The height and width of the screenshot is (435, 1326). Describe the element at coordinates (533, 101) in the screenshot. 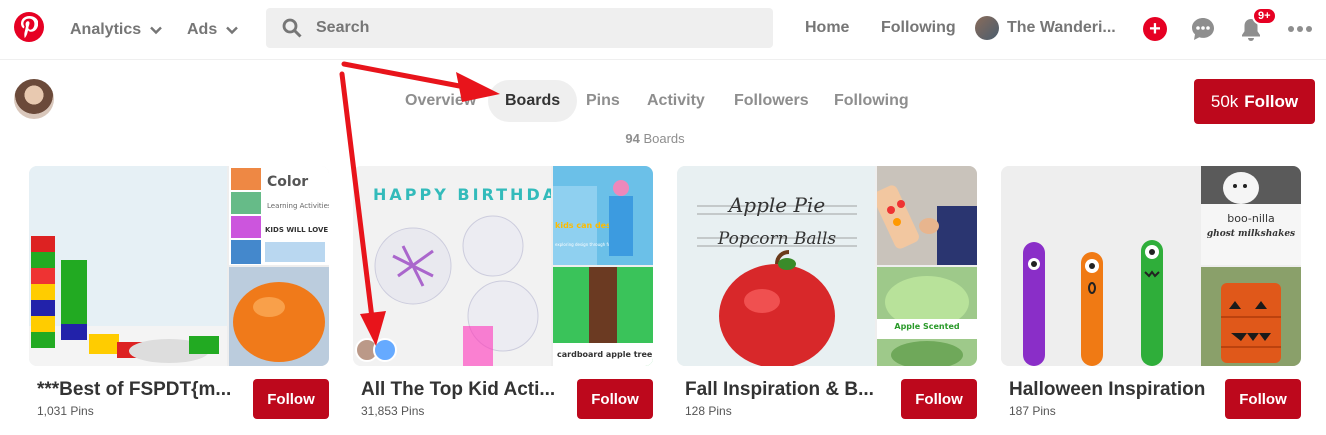

I see `tab-boards: Boards` at that location.